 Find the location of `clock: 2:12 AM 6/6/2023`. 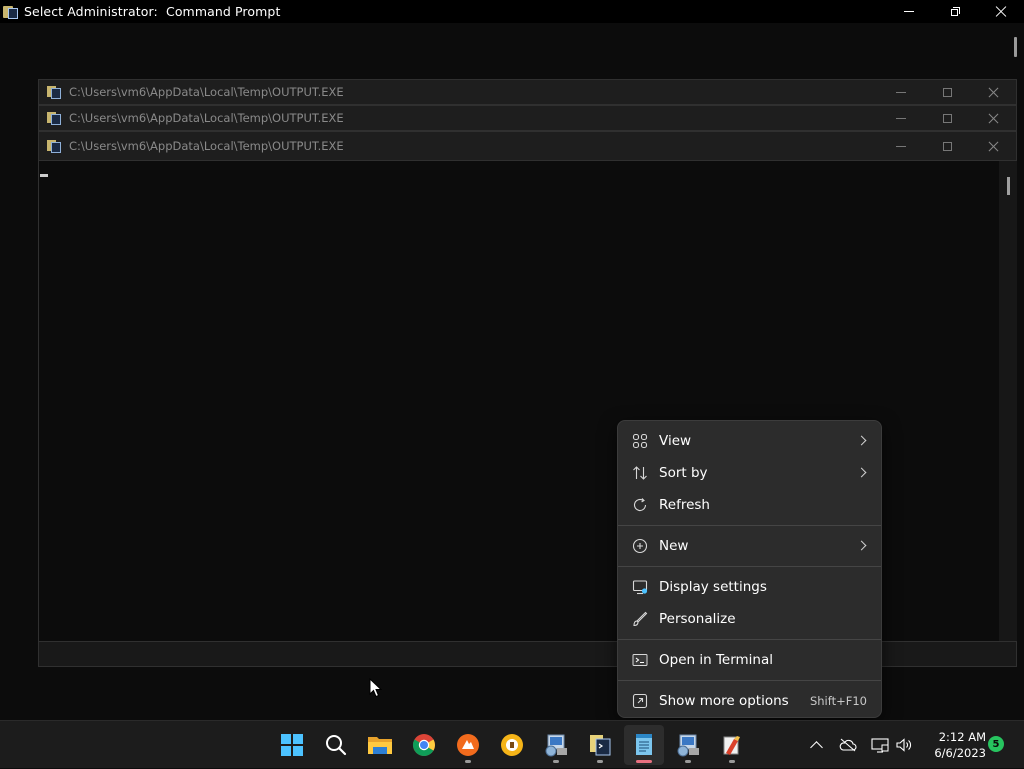

clock: 2:12 AM 6/6/2023 is located at coordinates (952, 745).